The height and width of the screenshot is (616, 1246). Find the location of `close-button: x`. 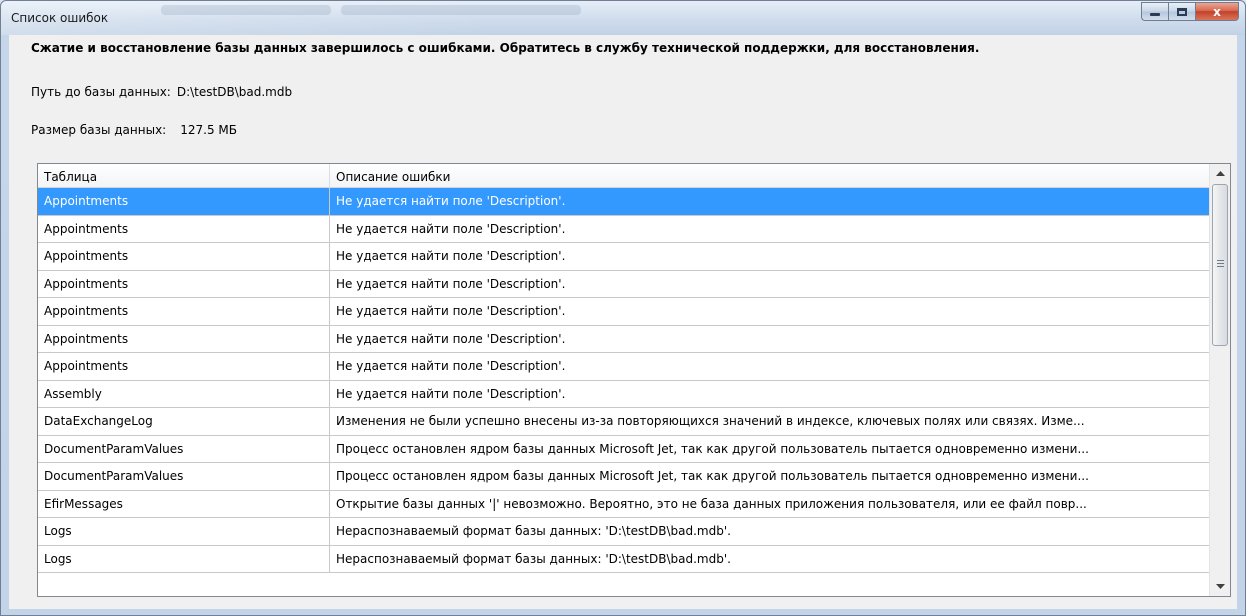

close-button: x is located at coordinates (1217, 11).